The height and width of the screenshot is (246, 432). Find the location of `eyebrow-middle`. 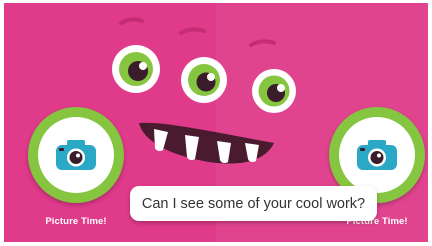

eyebrow-middle is located at coordinates (192, 31).